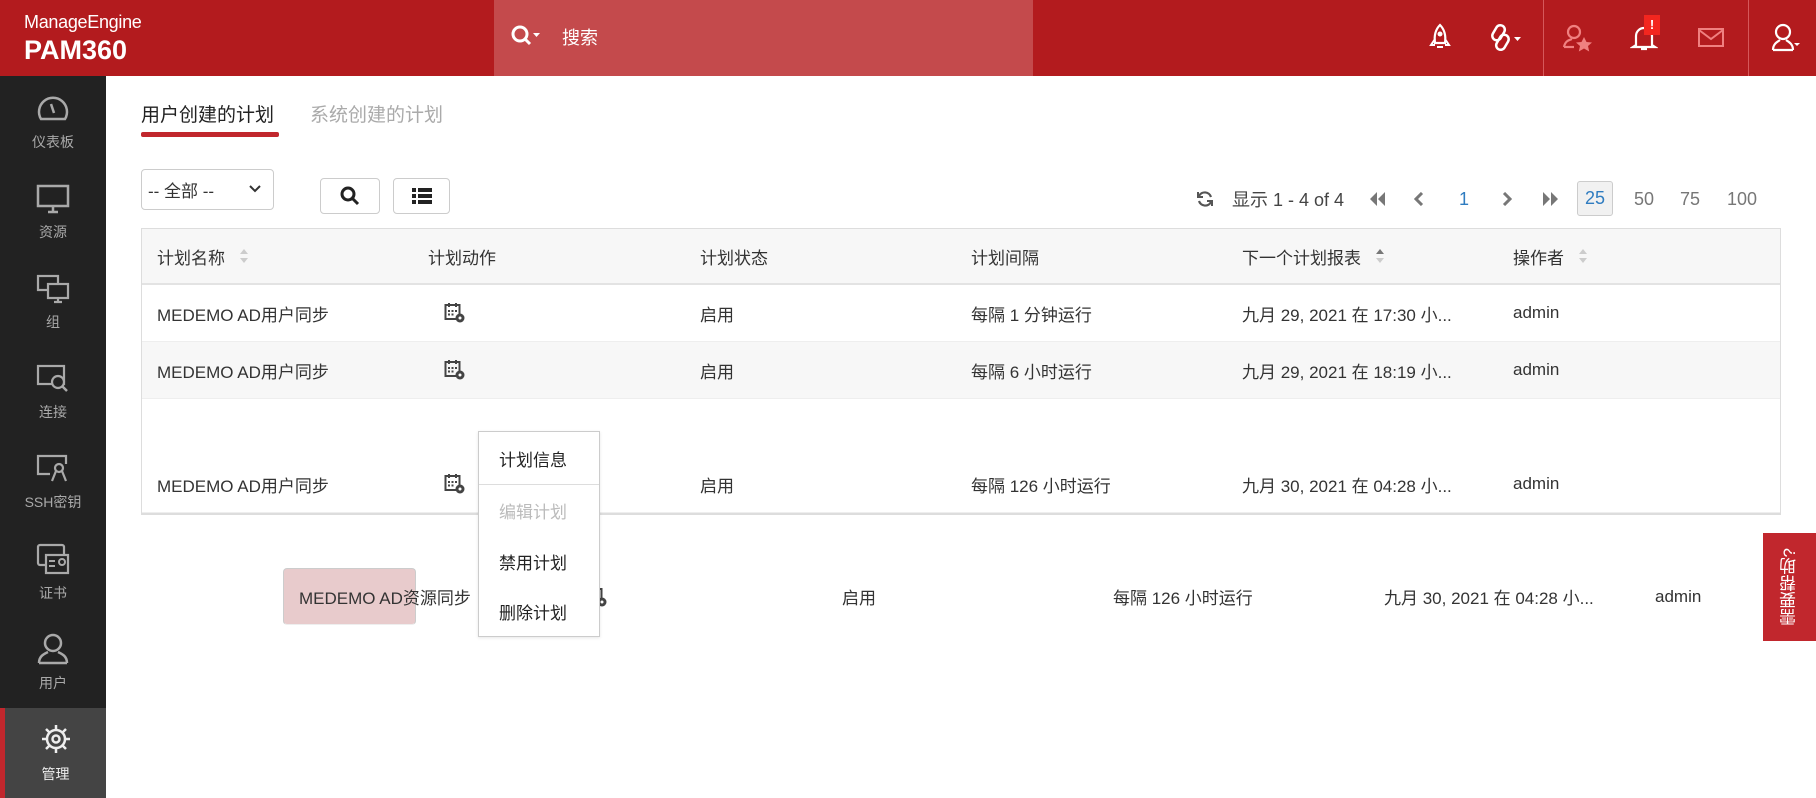 This screenshot has height=798, width=1816. What do you see at coordinates (462, 258) in the screenshot?
I see `column-header-action: 计划动作` at bounding box center [462, 258].